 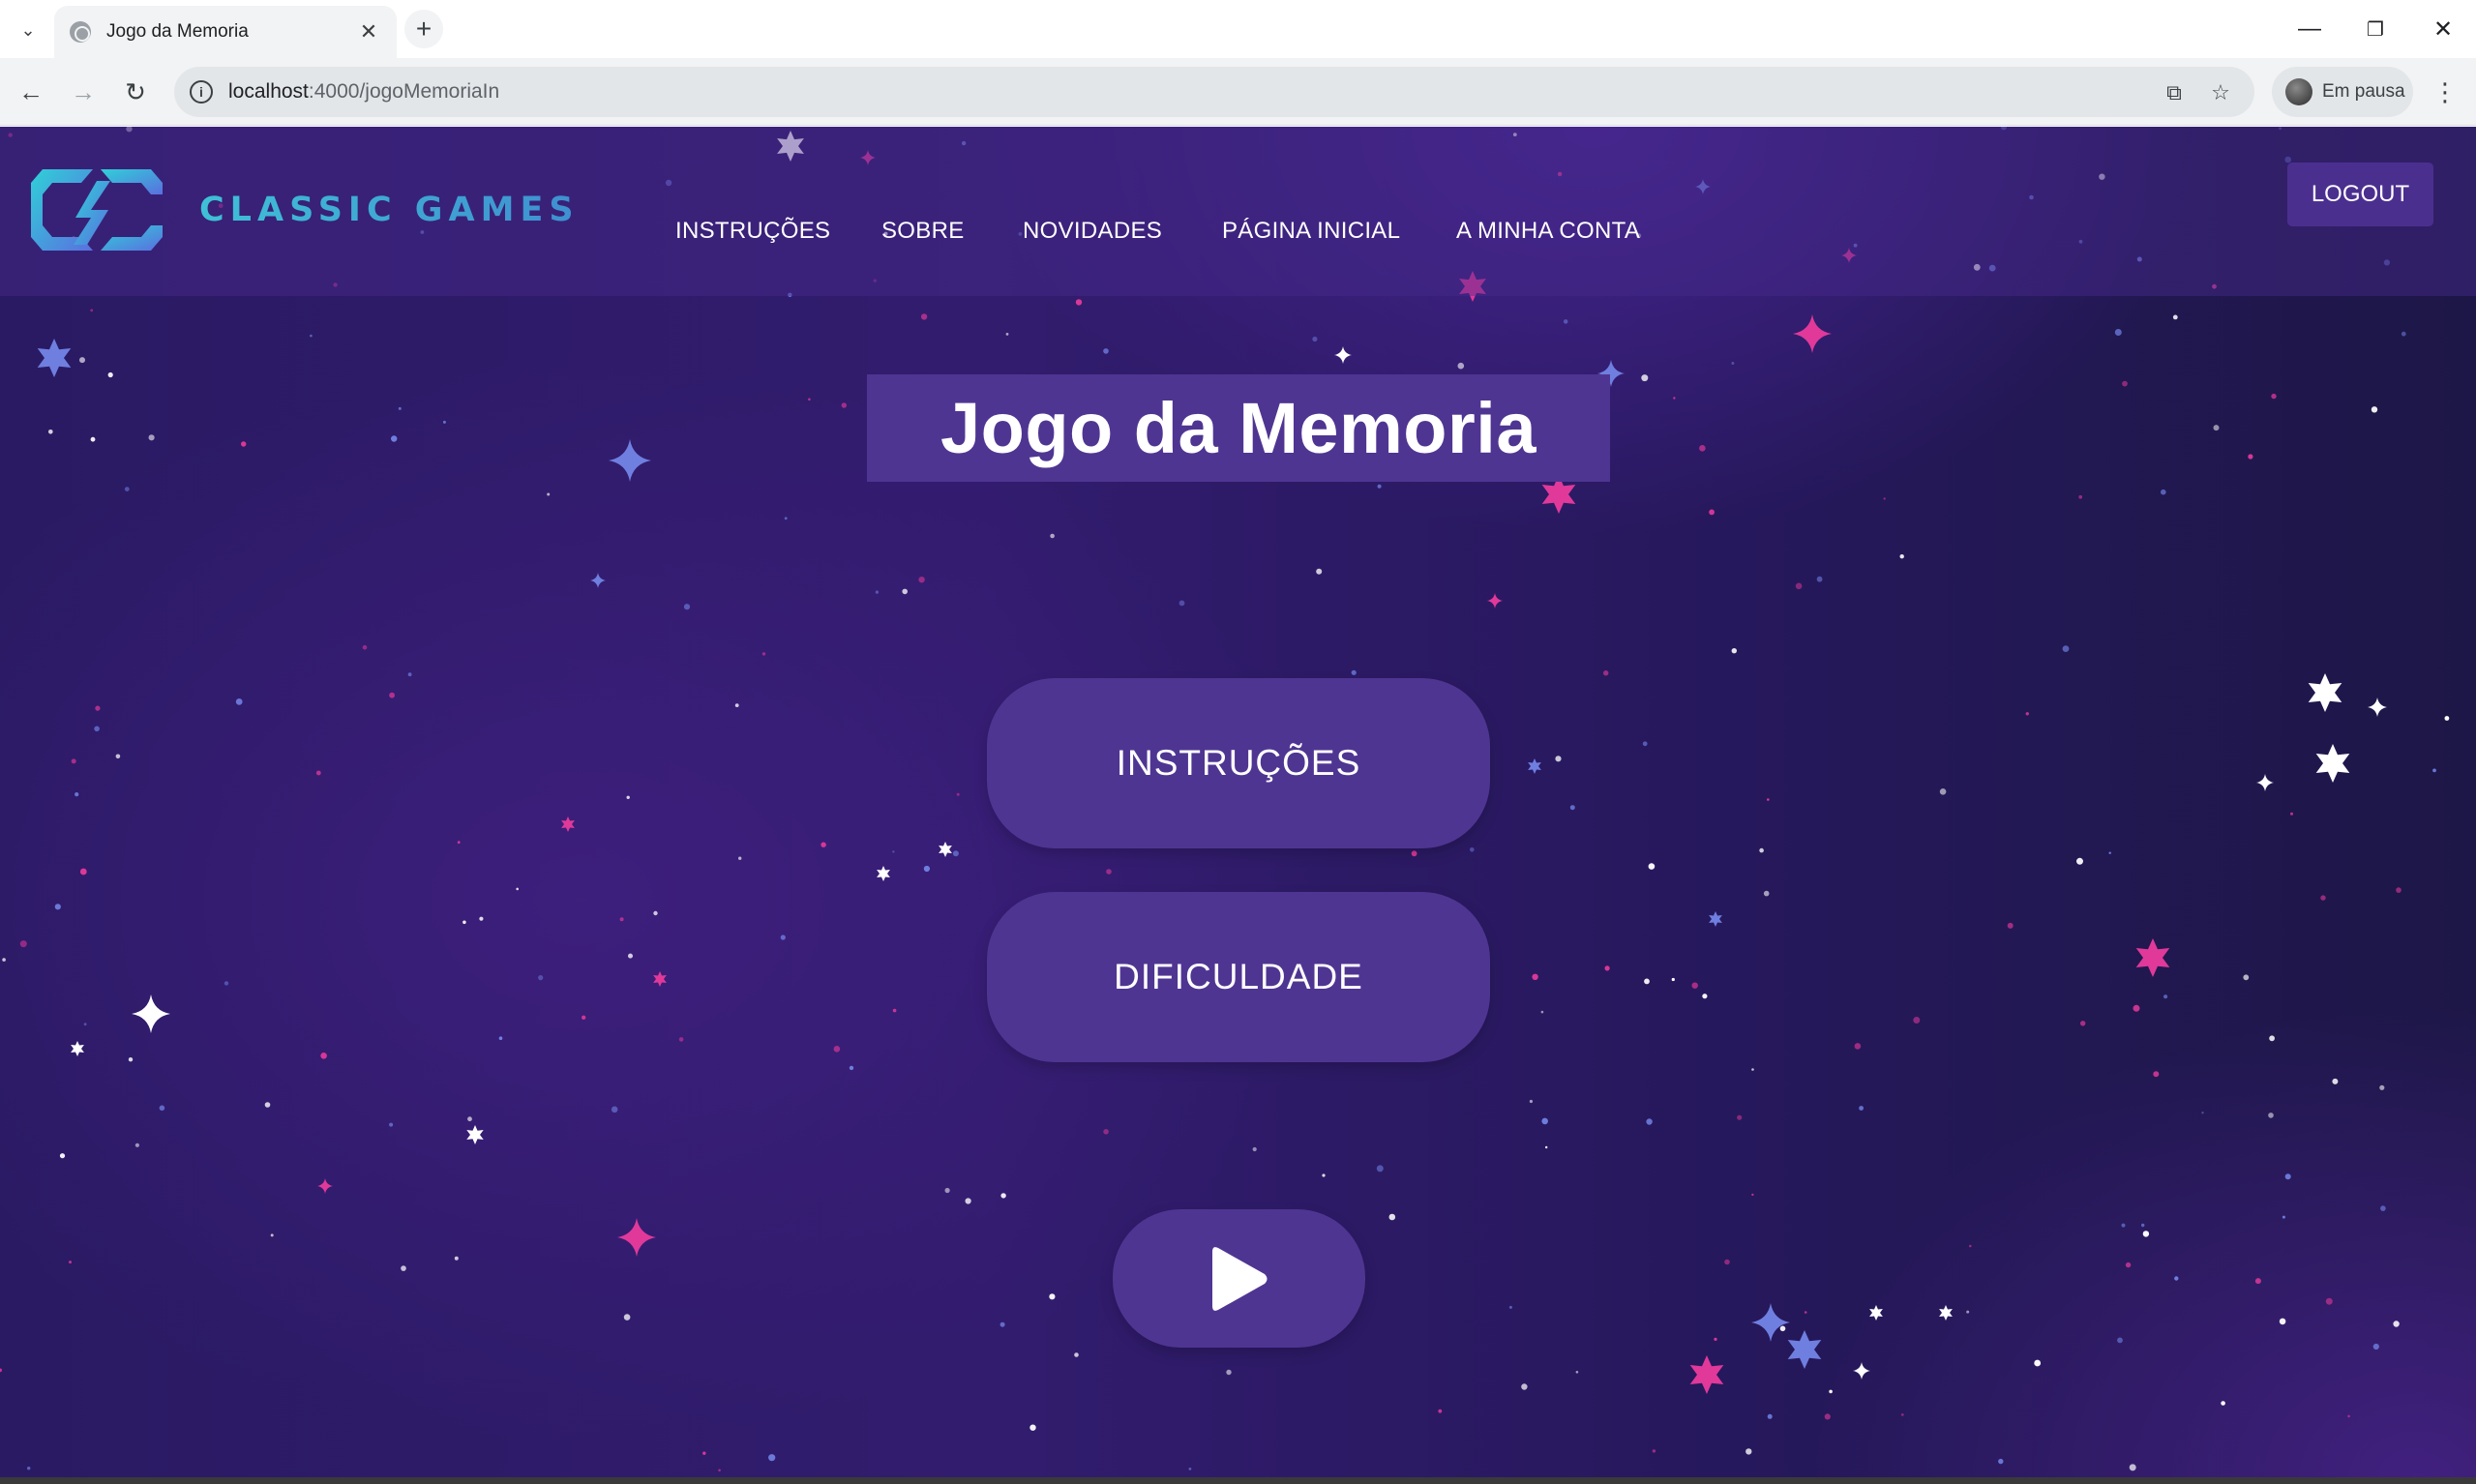 I want to click on nav-instrucoes: INSTRUÇÕES, so click(x=753, y=231).